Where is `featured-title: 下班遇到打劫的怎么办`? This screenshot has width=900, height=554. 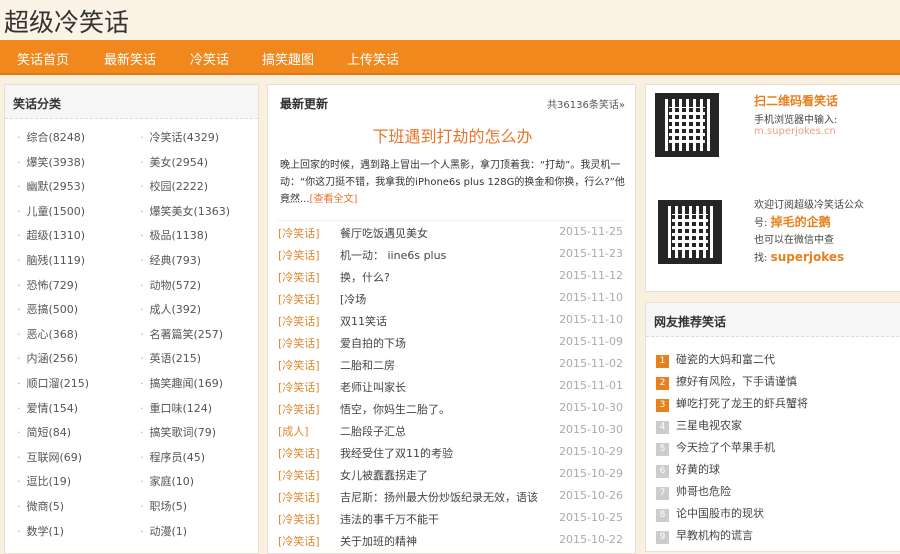 featured-title: 下班遇到打劫的怎么办 is located at coordinates (452, 135).